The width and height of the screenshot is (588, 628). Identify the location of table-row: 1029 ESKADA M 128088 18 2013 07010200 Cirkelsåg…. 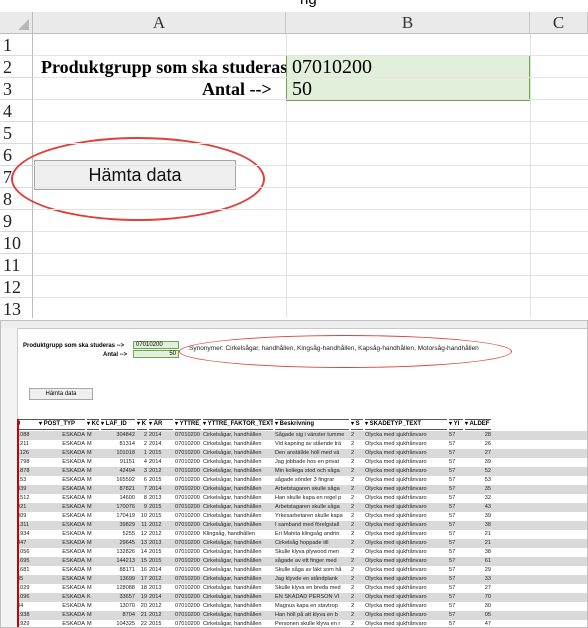
(302, 588).